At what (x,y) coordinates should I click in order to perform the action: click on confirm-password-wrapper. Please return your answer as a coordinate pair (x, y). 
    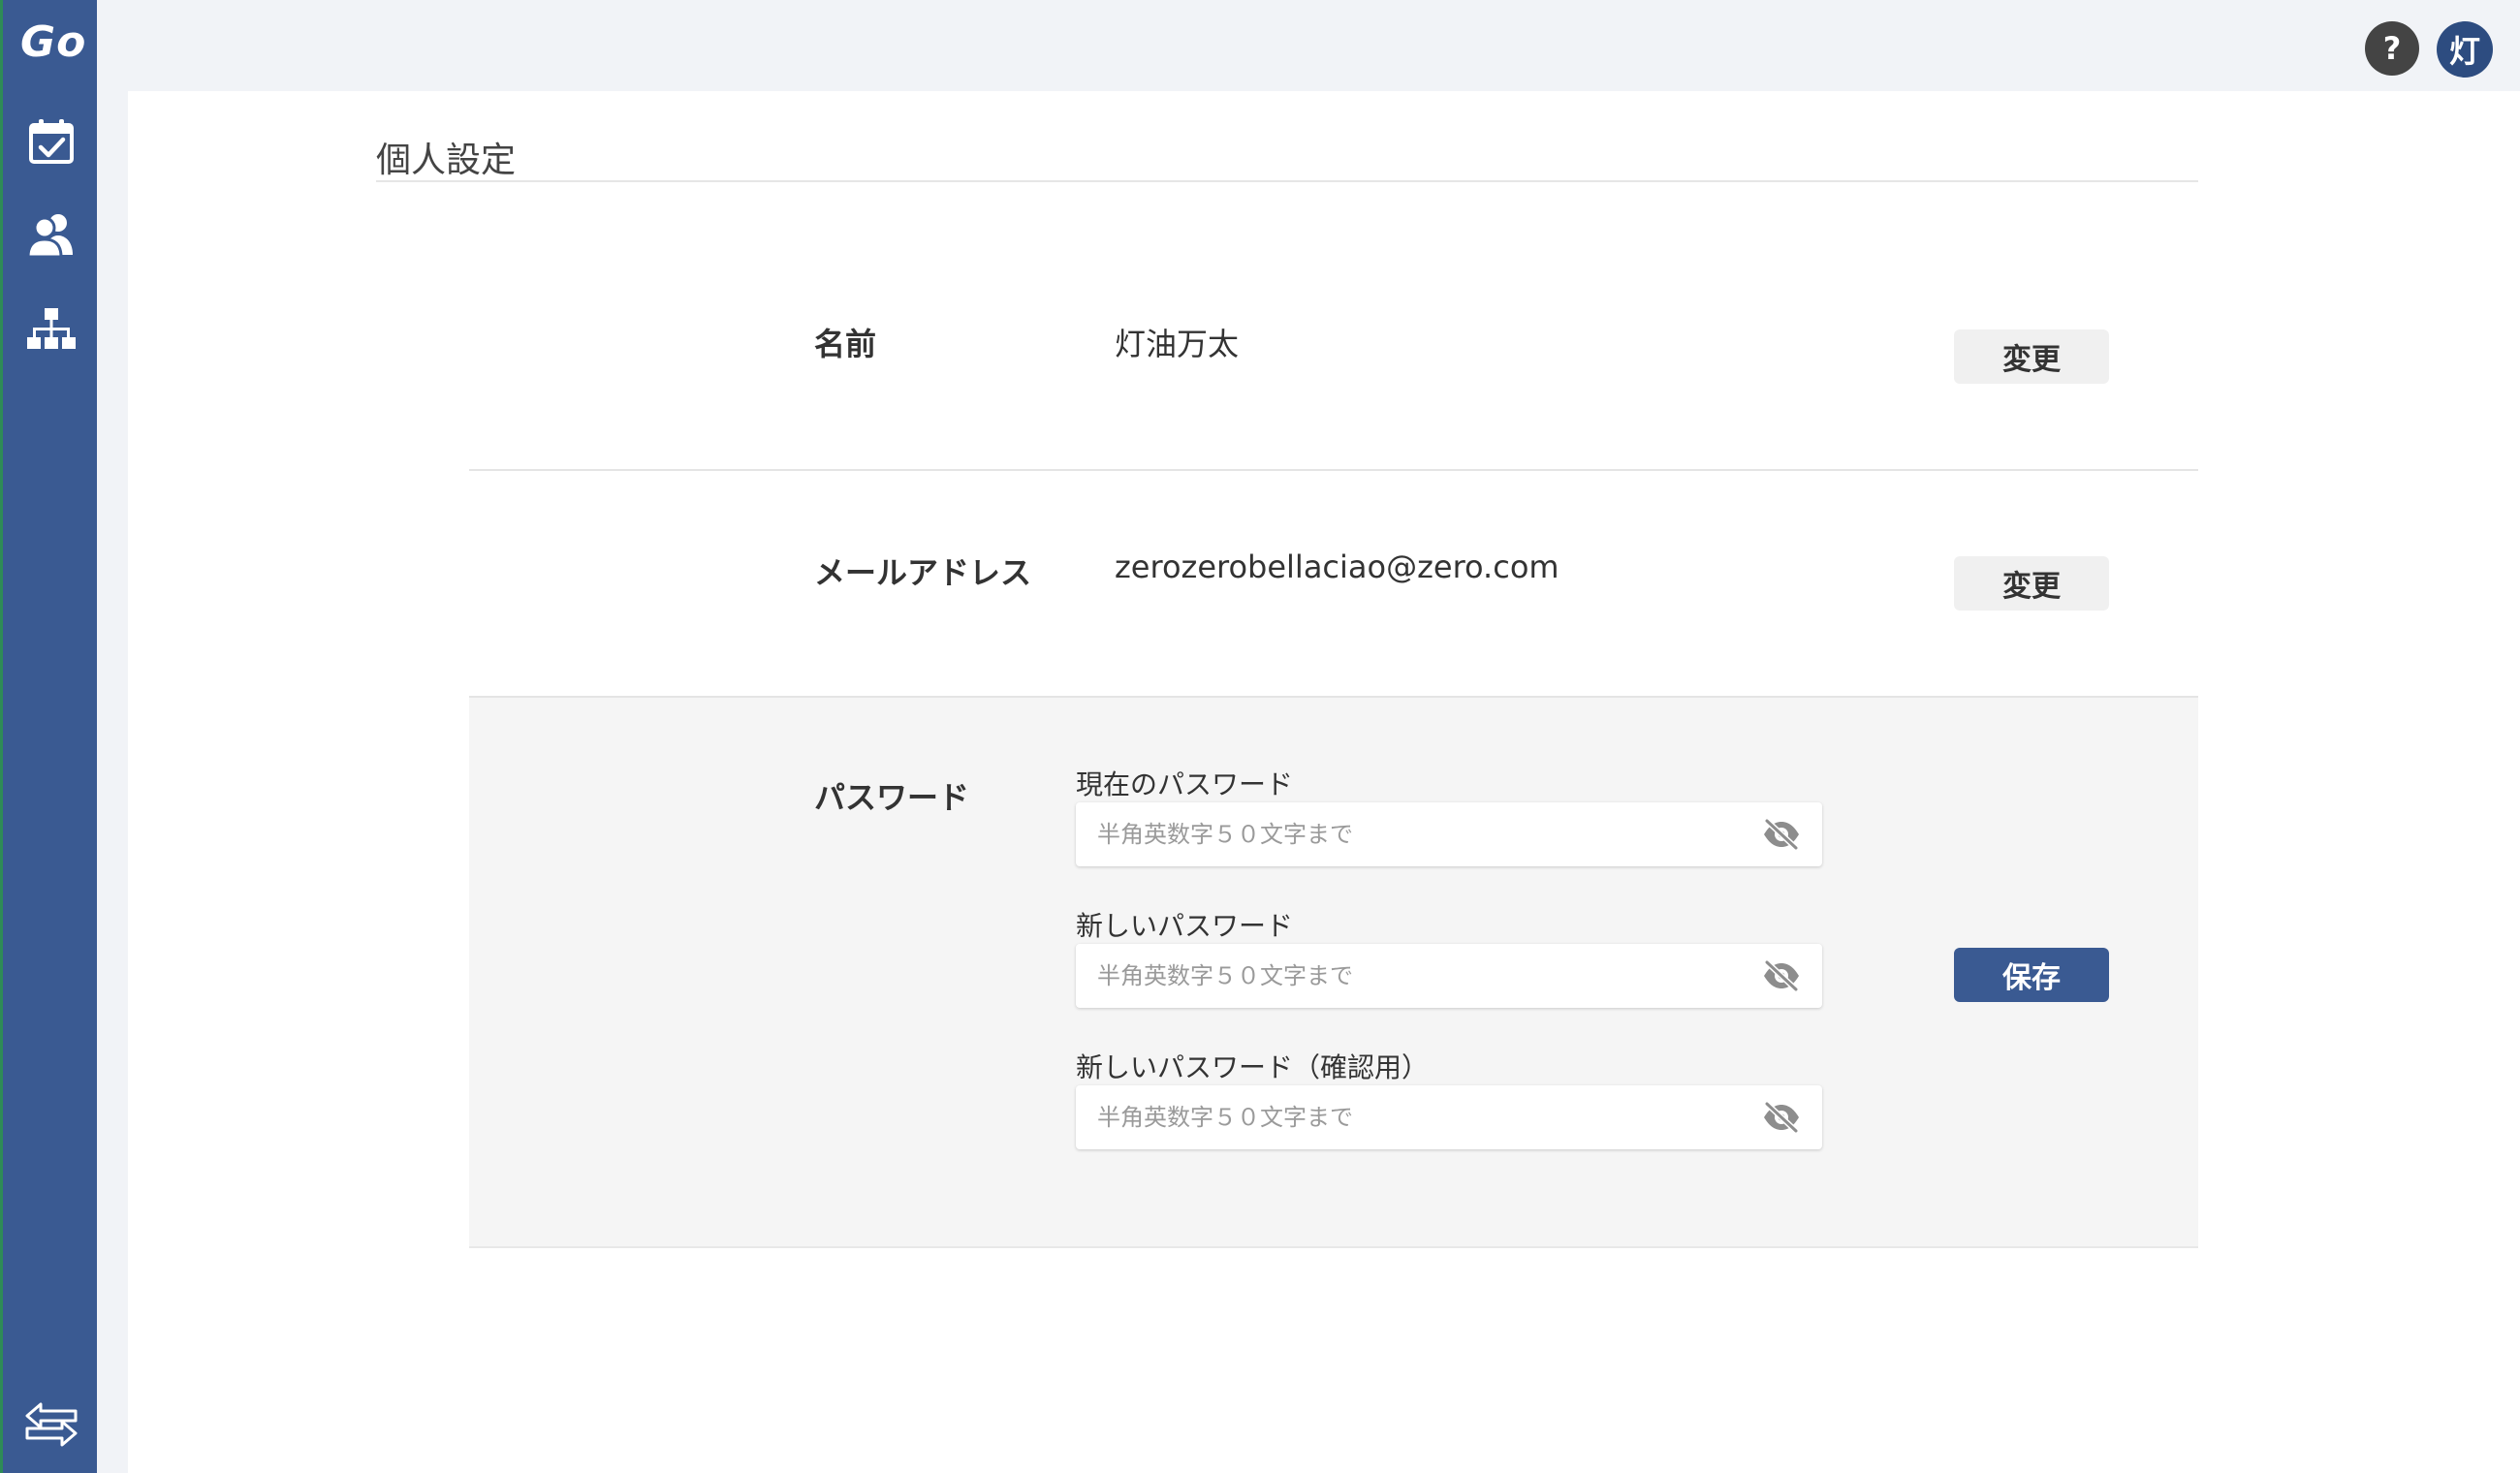
    Looking at the image, I should click on (1449, 1117).